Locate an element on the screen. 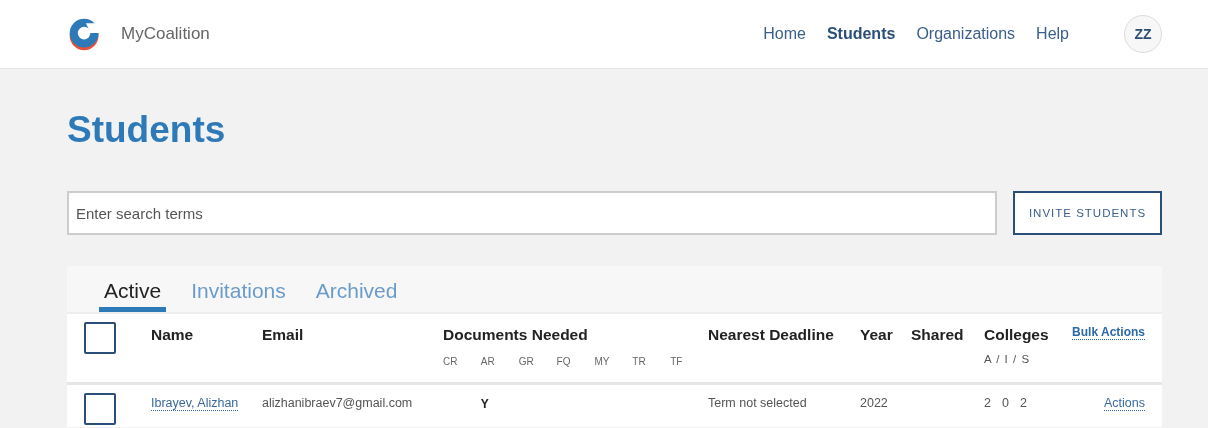  column-header: Nearest Deadline is located at coordinates (771, 335).